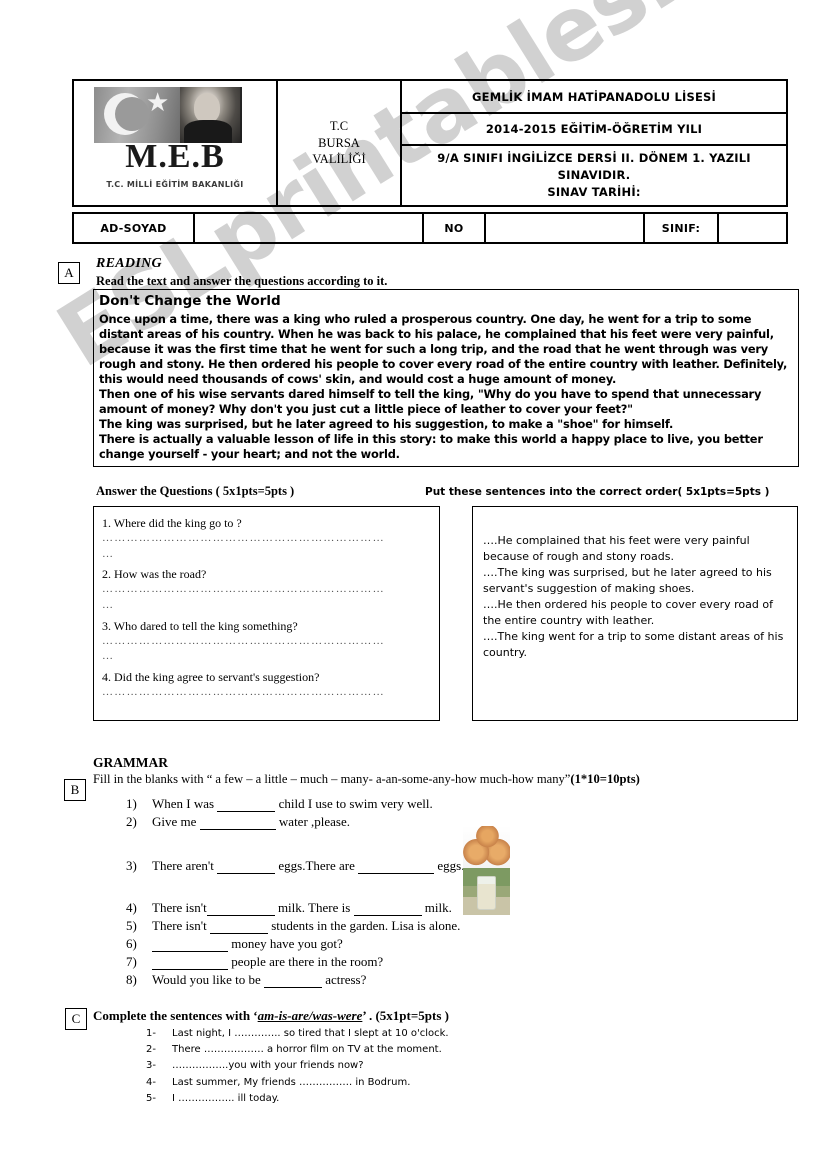 This screenshot has height=1169, width=826. Describe the element at coordinates (131, 907) in the screenshot. I see `item-number: 4)` at that location.